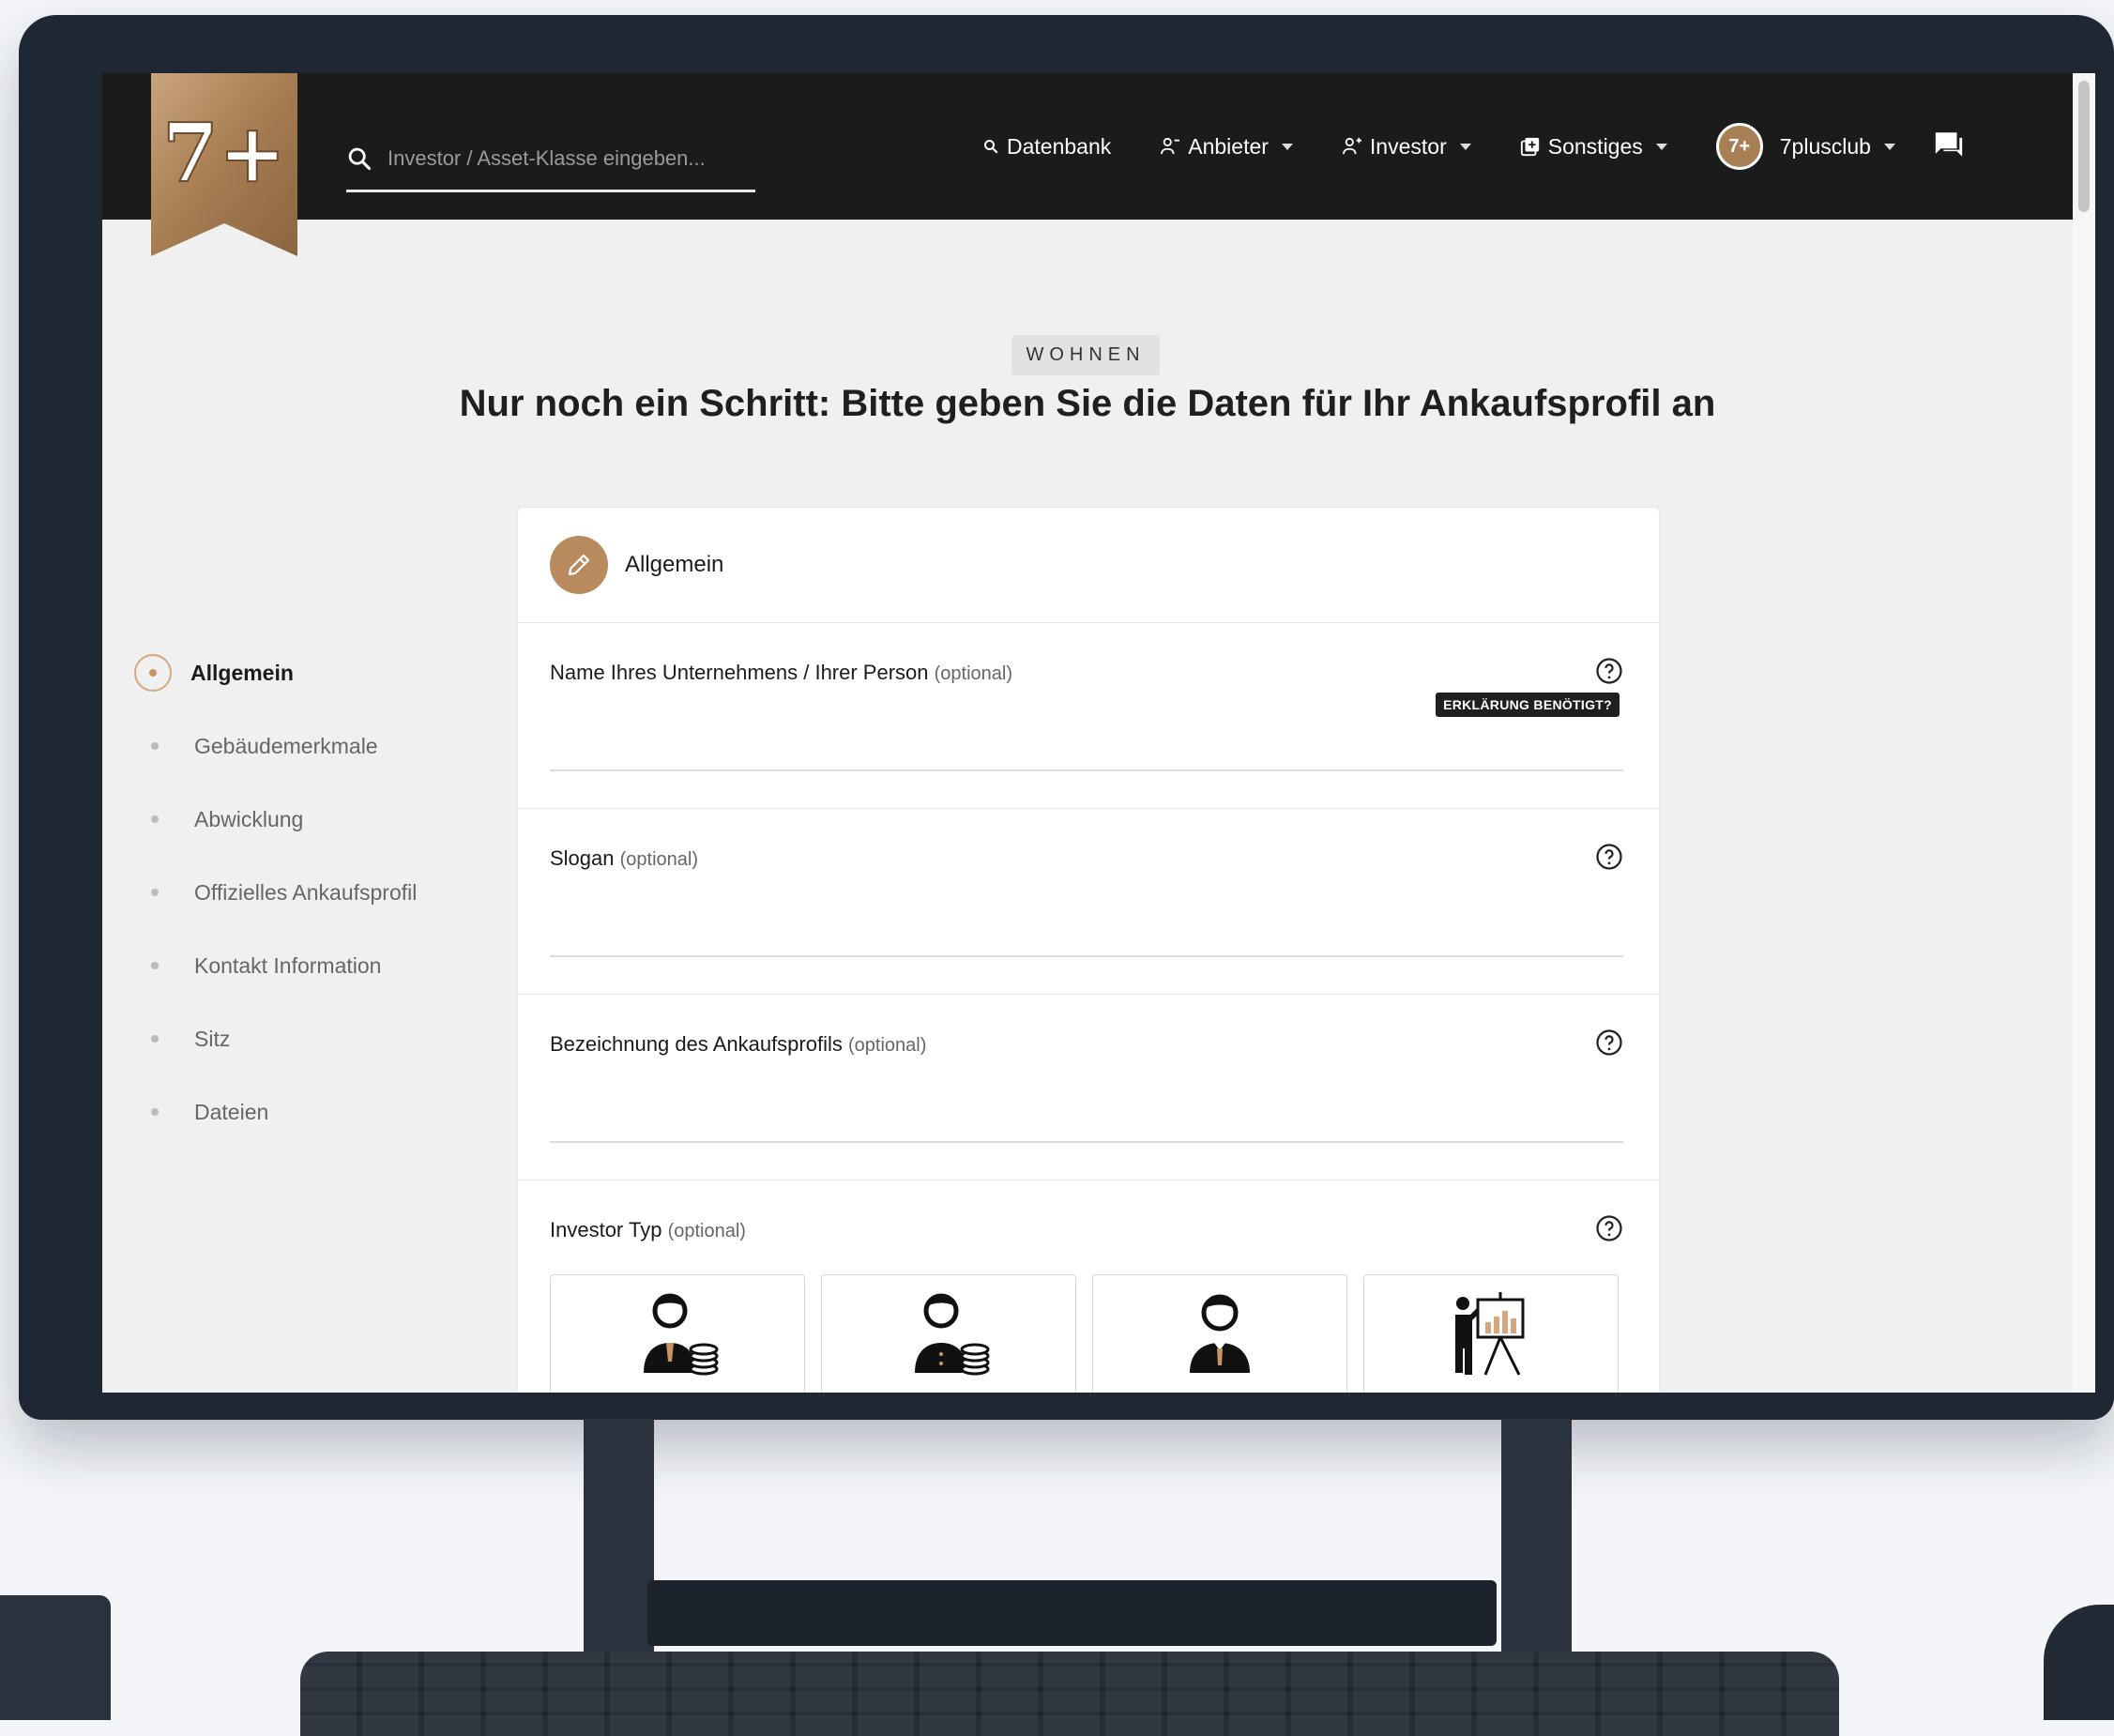 Image resolution: width=2114 pixels, height=1736 pixels. I want to click on scrollbar, so click(2084, 733).